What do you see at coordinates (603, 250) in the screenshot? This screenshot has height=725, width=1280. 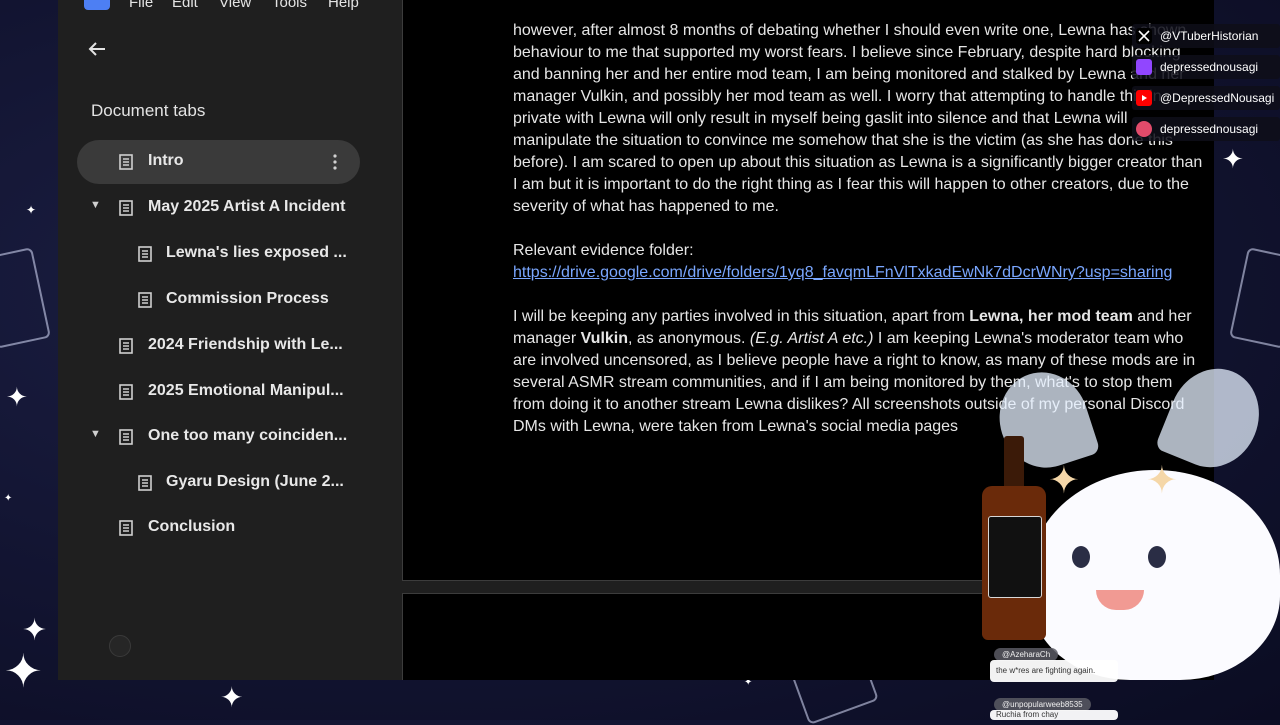 I see `evidence-label: Relevant evidence folder:` at bounding box center [603, 250].